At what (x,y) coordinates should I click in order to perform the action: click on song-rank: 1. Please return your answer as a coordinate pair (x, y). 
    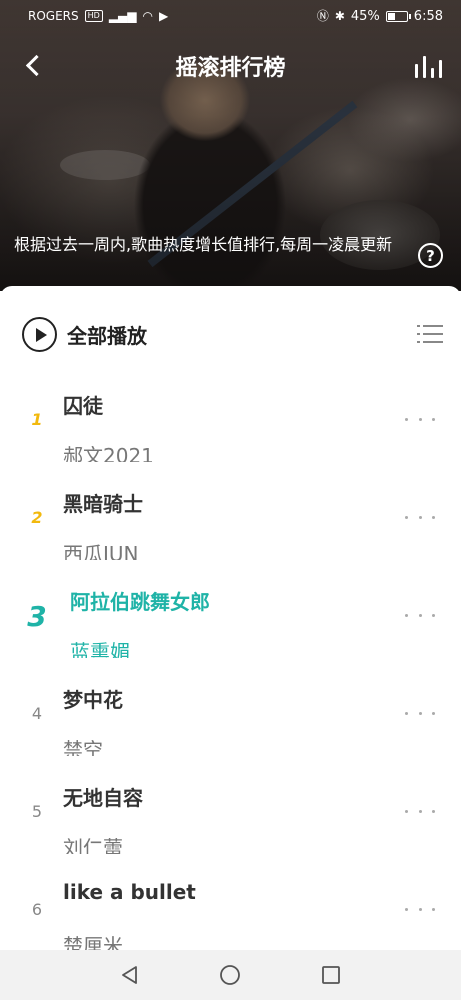
    Looking at the image, I should click on (37, 419).